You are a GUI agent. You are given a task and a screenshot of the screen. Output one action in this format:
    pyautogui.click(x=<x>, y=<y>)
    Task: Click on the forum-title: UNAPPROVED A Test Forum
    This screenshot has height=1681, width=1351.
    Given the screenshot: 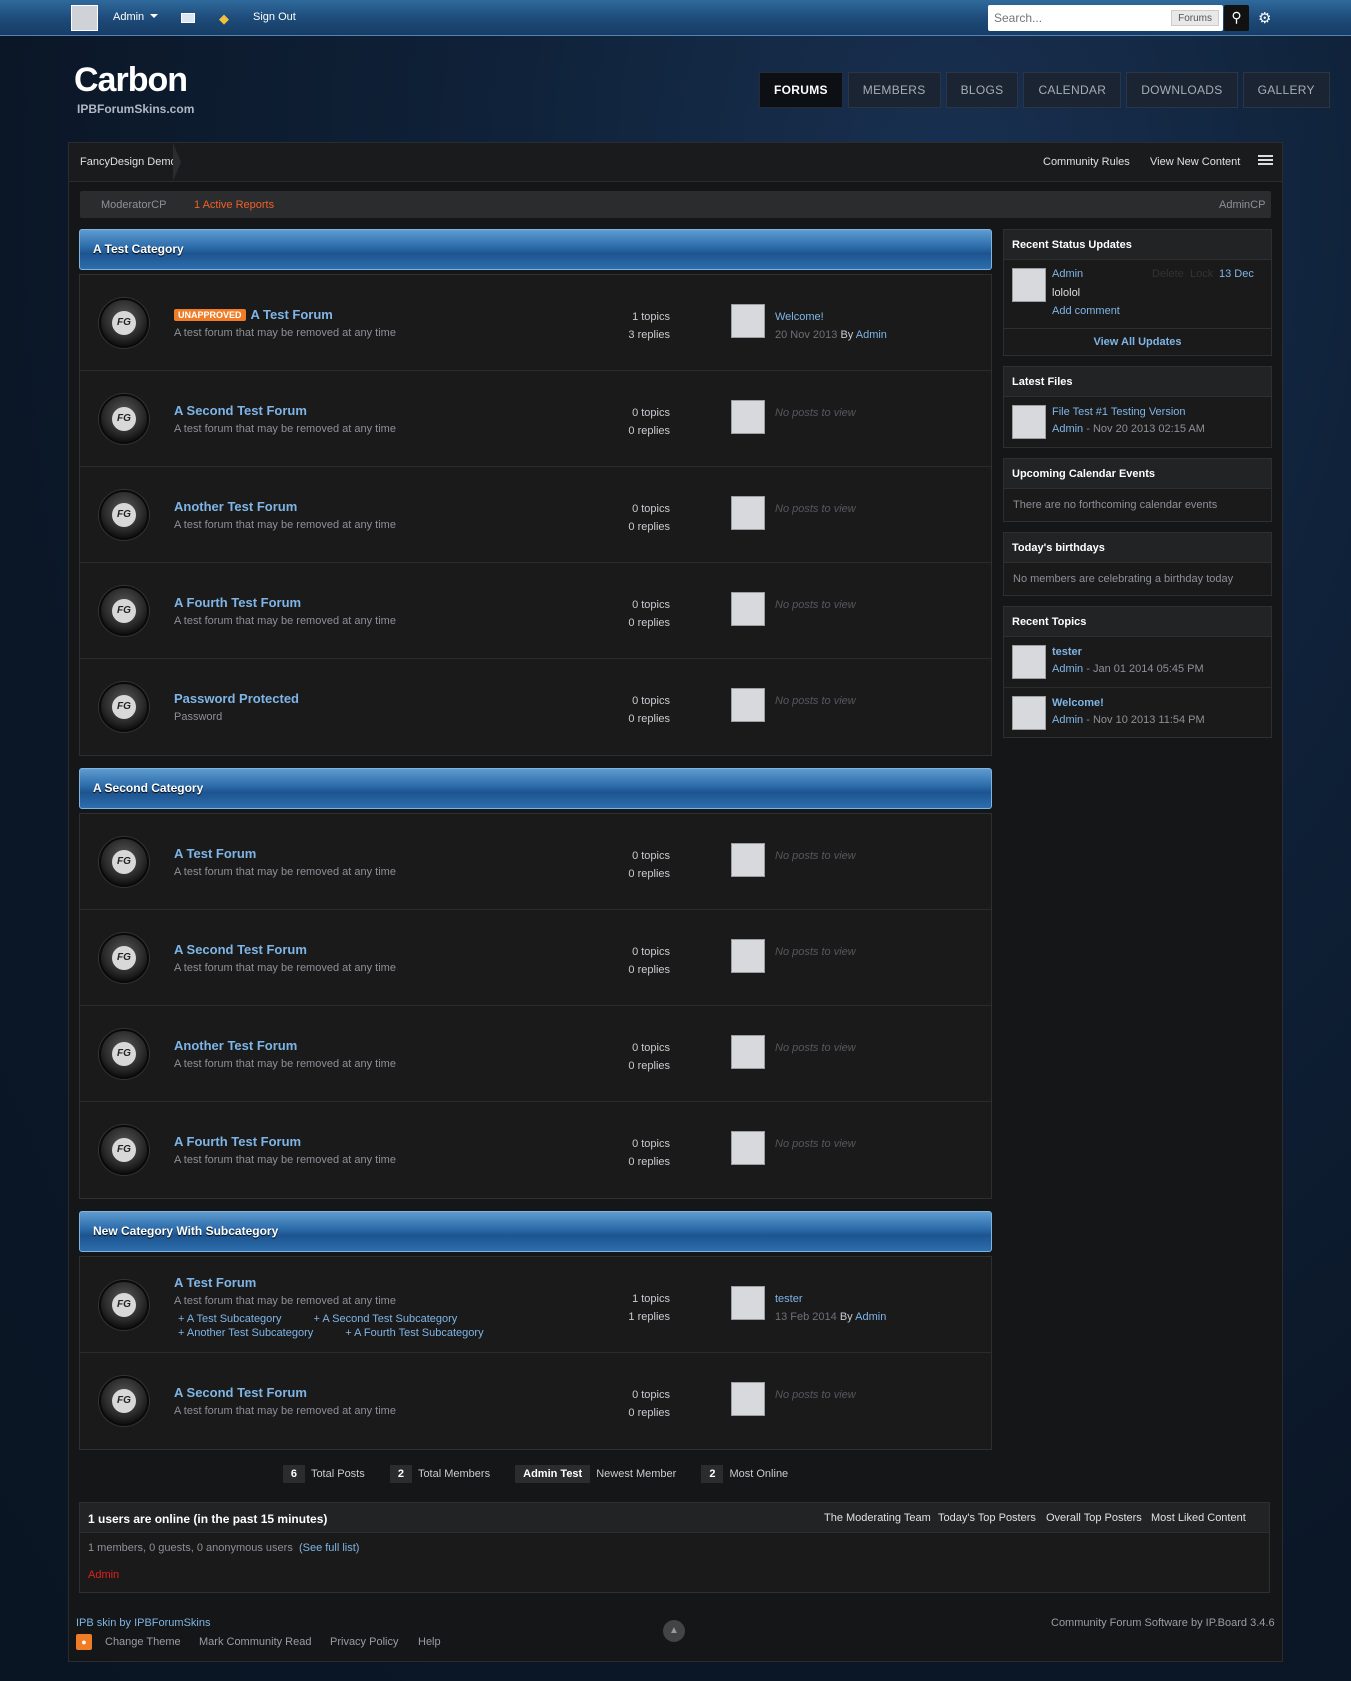 What is the action you would take?
    pyautogui.click(x=253, y=314)
    